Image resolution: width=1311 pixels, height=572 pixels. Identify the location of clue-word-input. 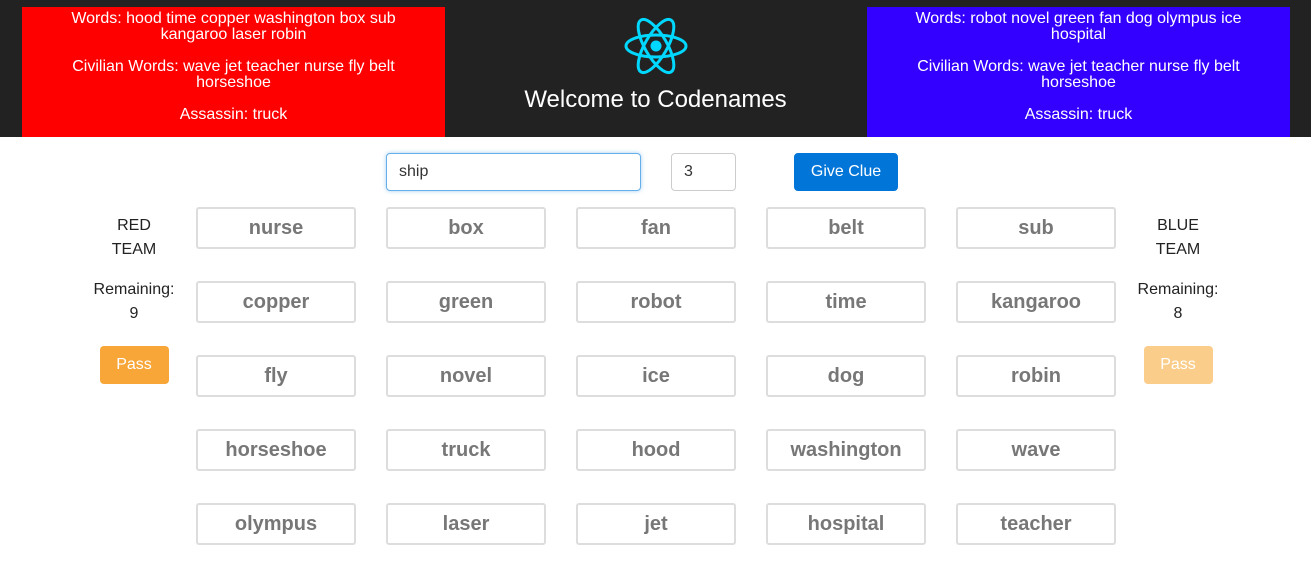
(513, 172).